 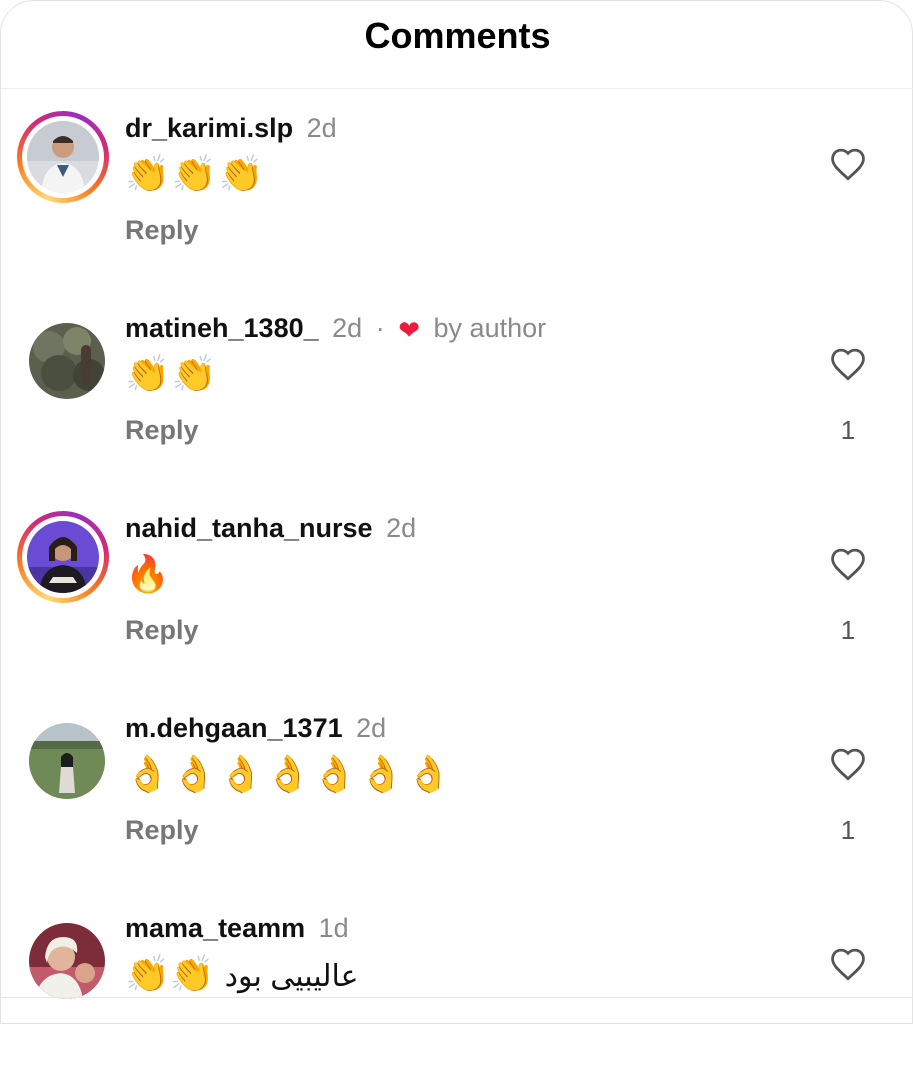 I want to click on comment-meta: m.dehgaan_1371 2d, so click(x=255, y=728).